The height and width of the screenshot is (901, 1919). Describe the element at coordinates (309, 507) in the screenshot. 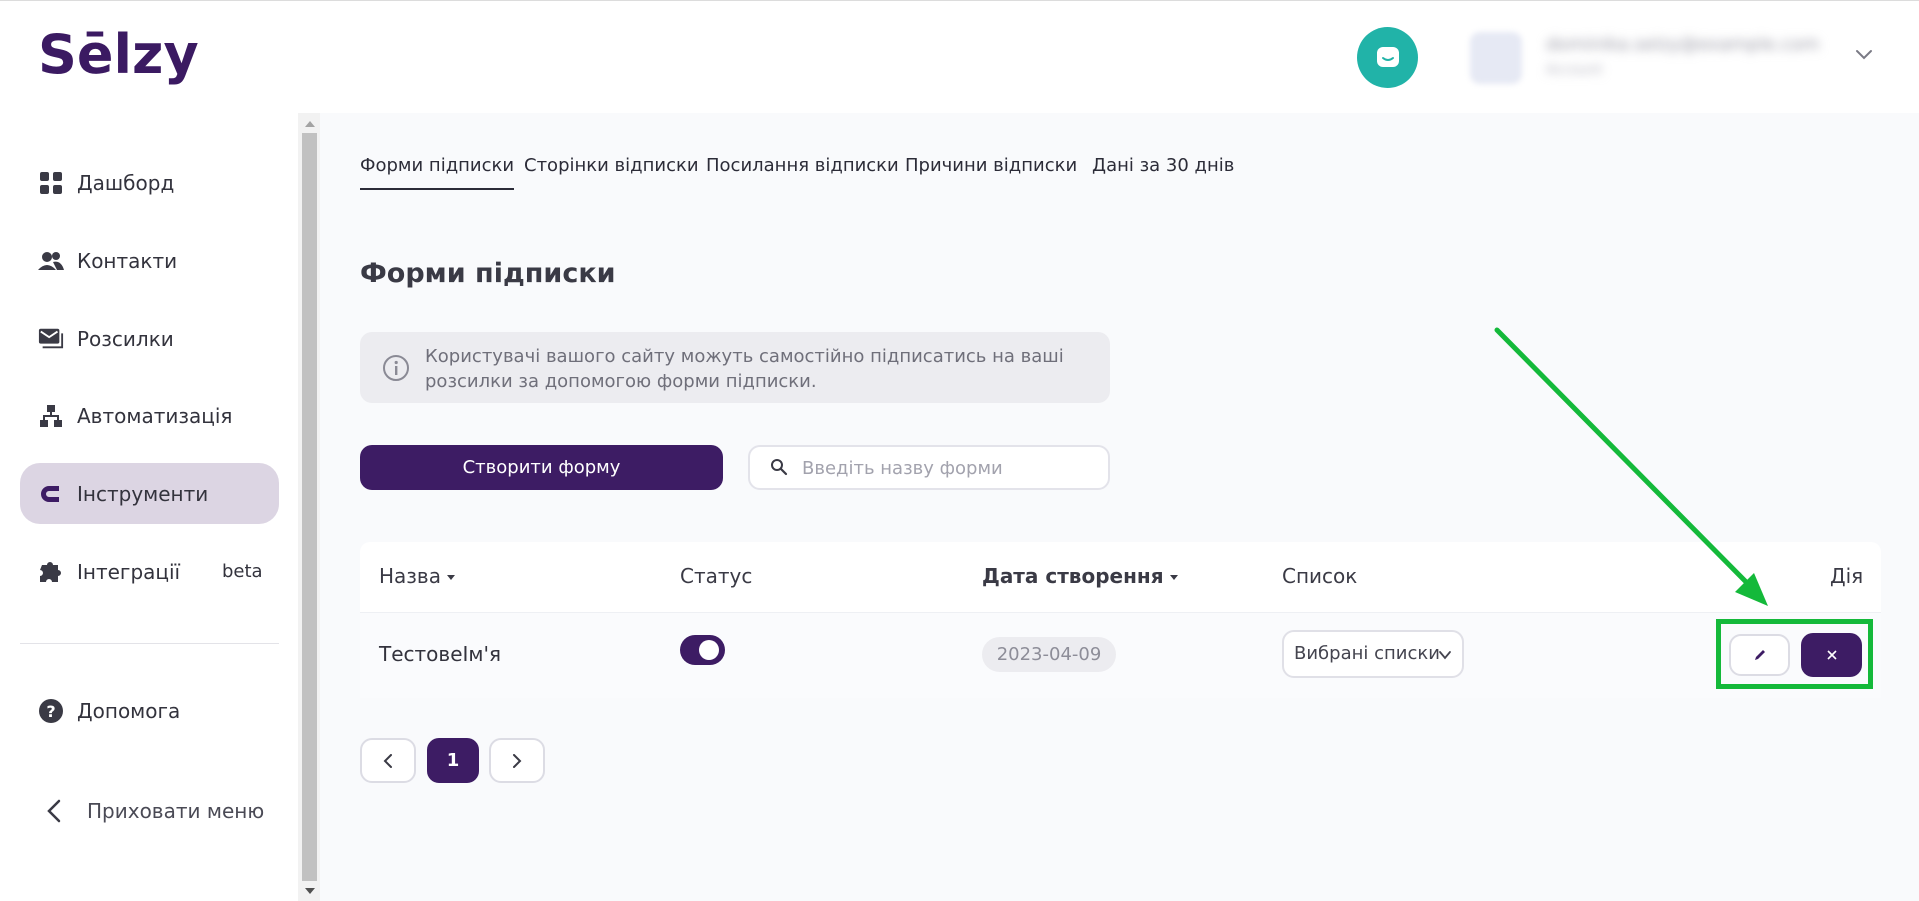

I see `scrollbar-thumb` at that location.